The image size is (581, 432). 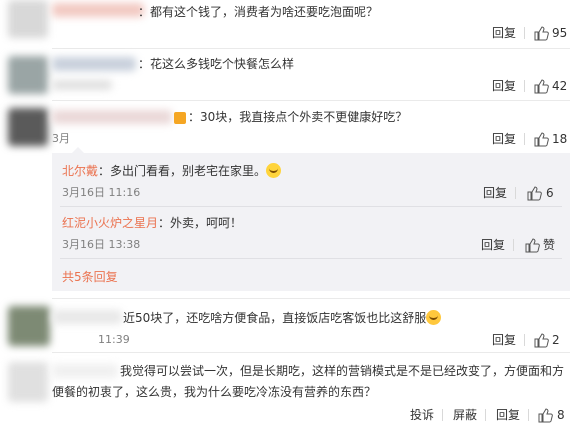 What do you see at coordinates (110, 223) in the screenshot?
I see `username-link: 红泥小火炉之星月` at bounding box center [110, 223].